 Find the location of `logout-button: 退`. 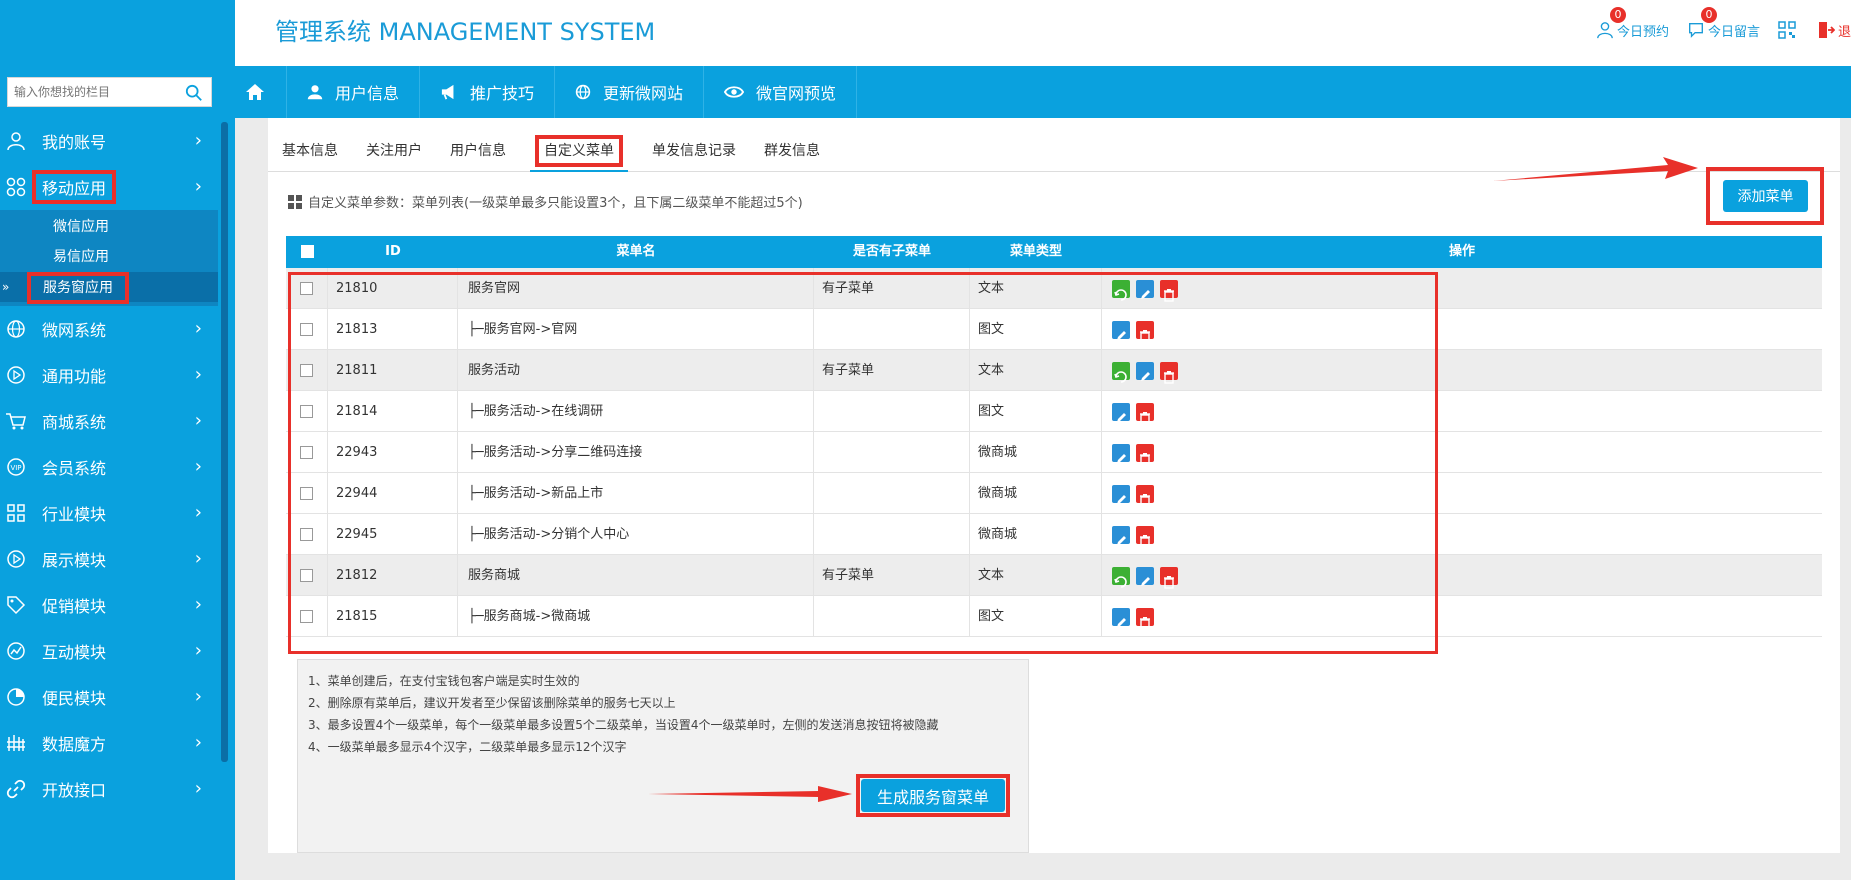

logout-button: 退 is located at coordinates (1834, 30).